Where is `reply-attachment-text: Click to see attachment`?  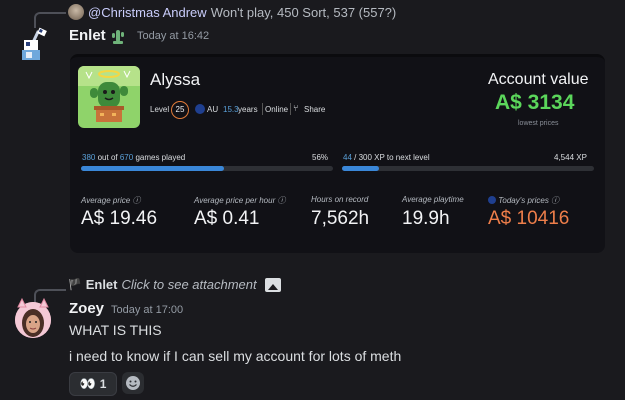 reply-attachment-text: Click to see attachment is located at coordinates (189, 284).